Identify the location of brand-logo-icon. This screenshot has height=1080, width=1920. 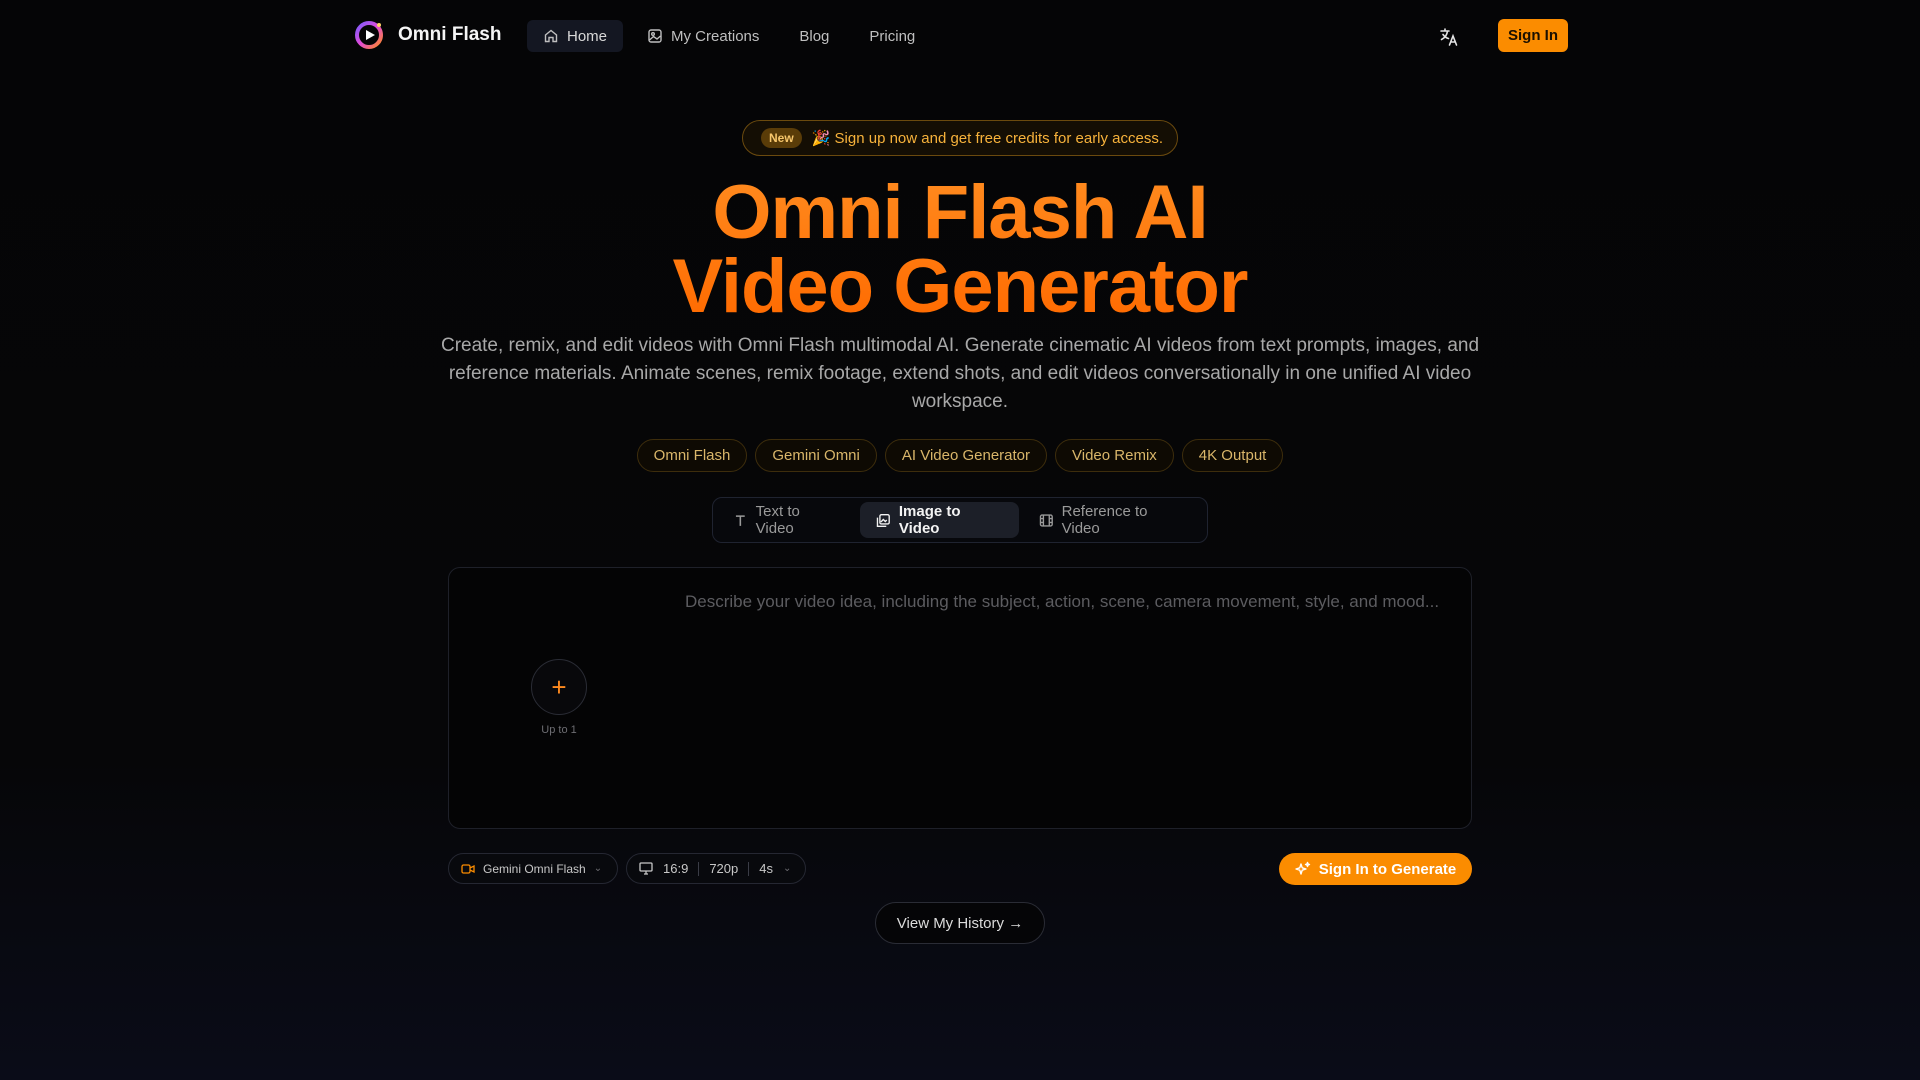
(369, 35).